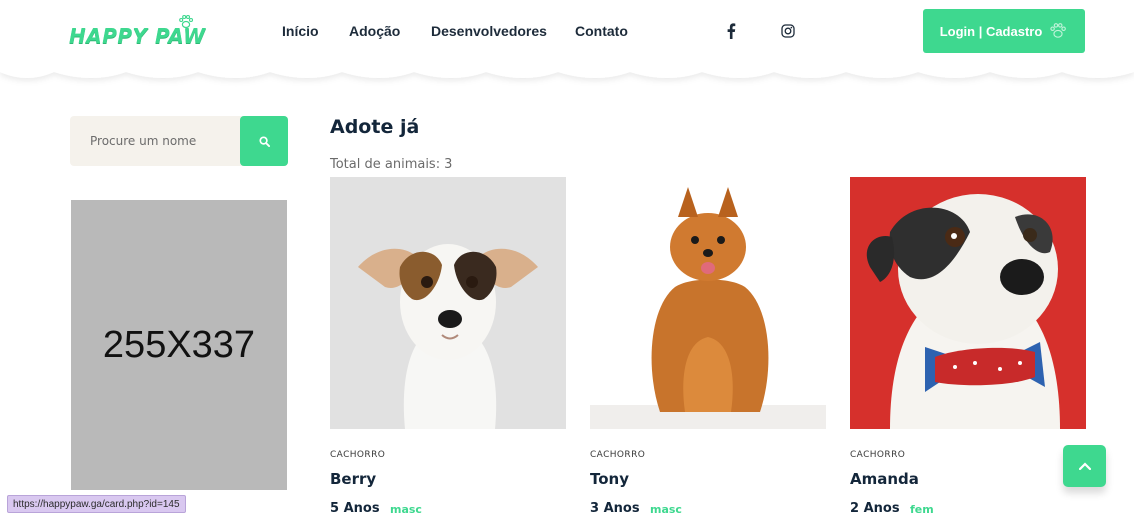  What do you see at coordinates (788, 31) in the screenshot?
I see `instagram-icon` at bounding box center [788, 31].